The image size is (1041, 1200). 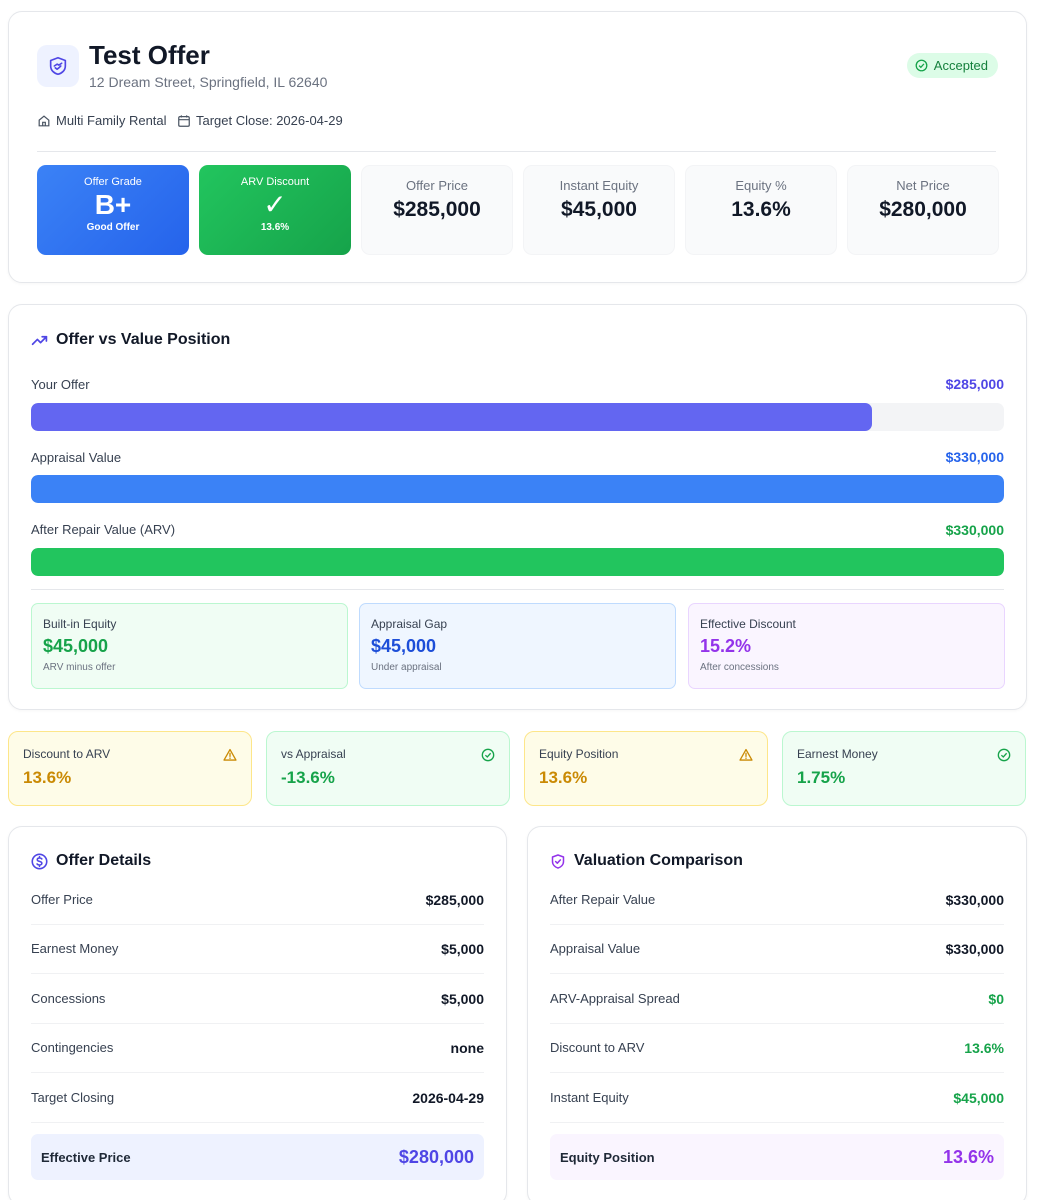 What do you see at coordinates (968, 1156) in the screenshot?
I see `equity-position-value: 13.6%` at bounding box center [968, 1156].